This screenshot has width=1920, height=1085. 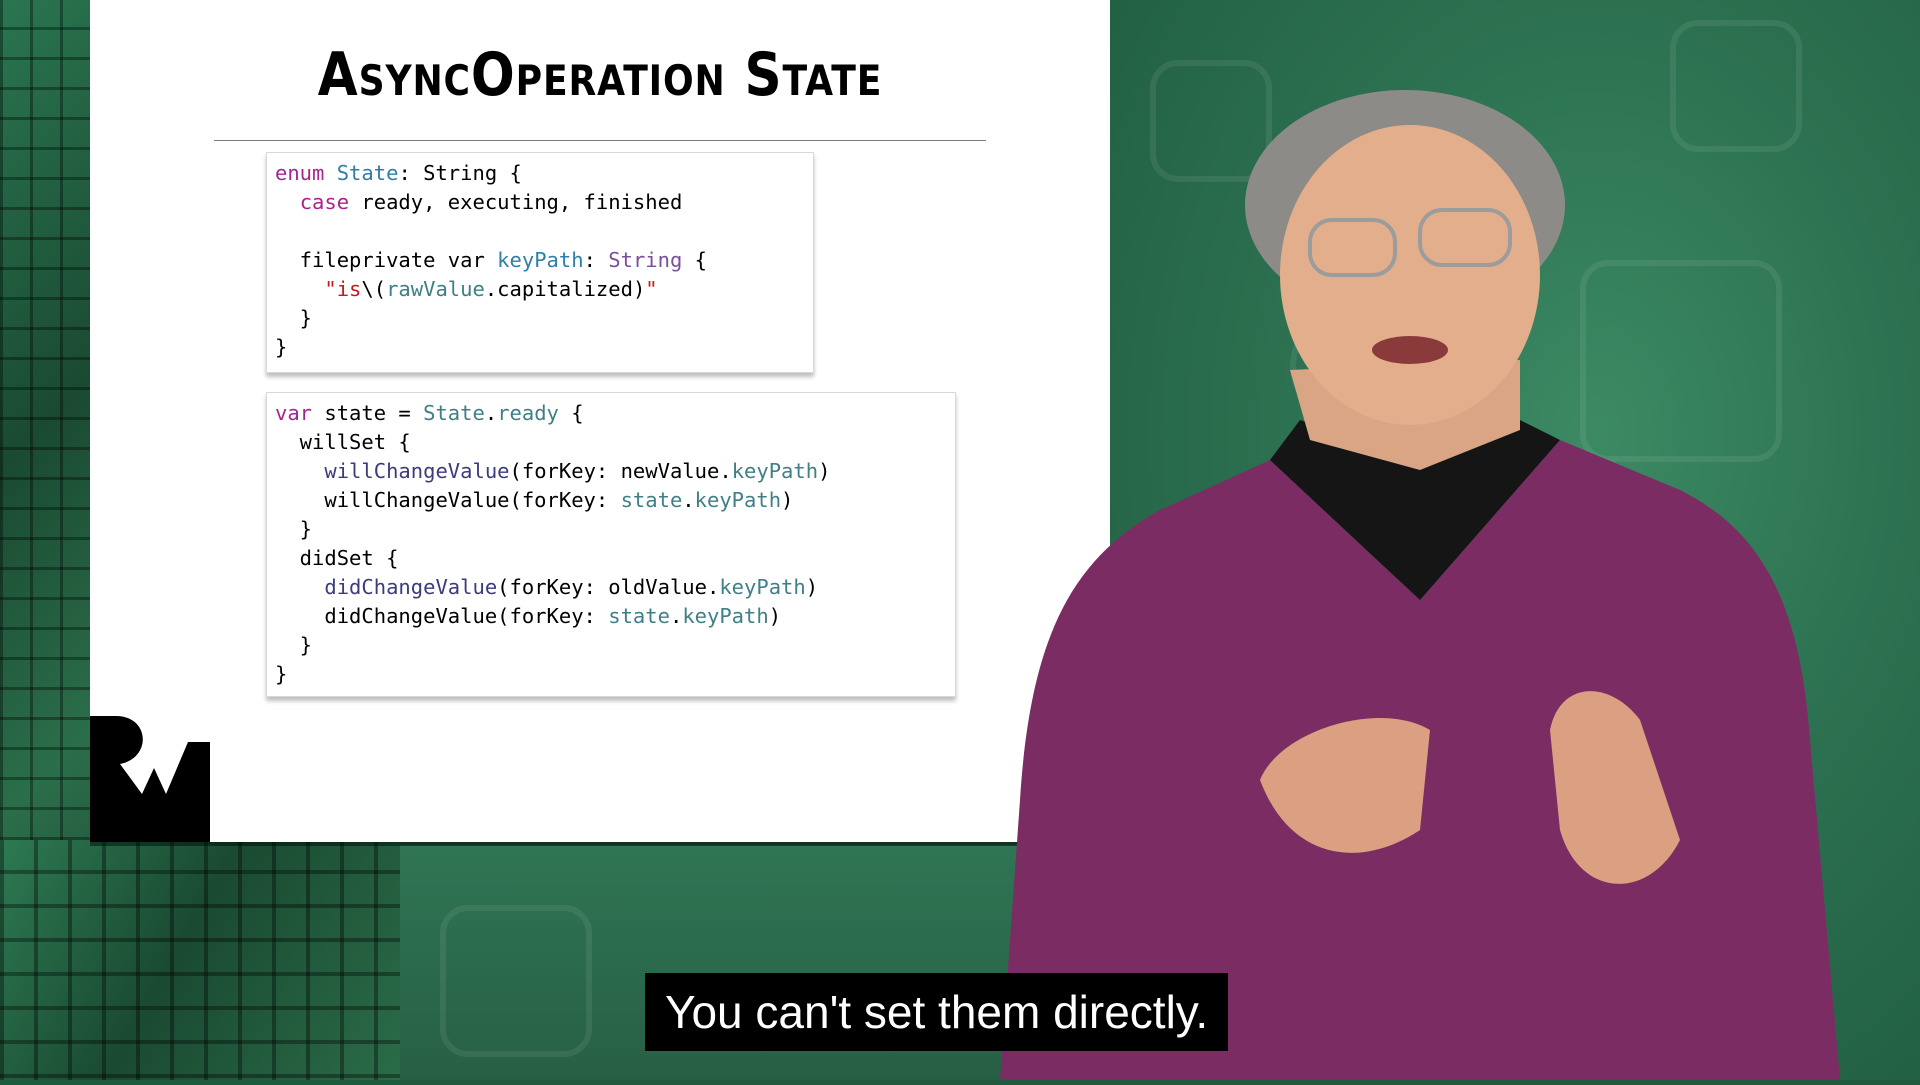 I want to click on code-token: var, so click(x=294, y=413).